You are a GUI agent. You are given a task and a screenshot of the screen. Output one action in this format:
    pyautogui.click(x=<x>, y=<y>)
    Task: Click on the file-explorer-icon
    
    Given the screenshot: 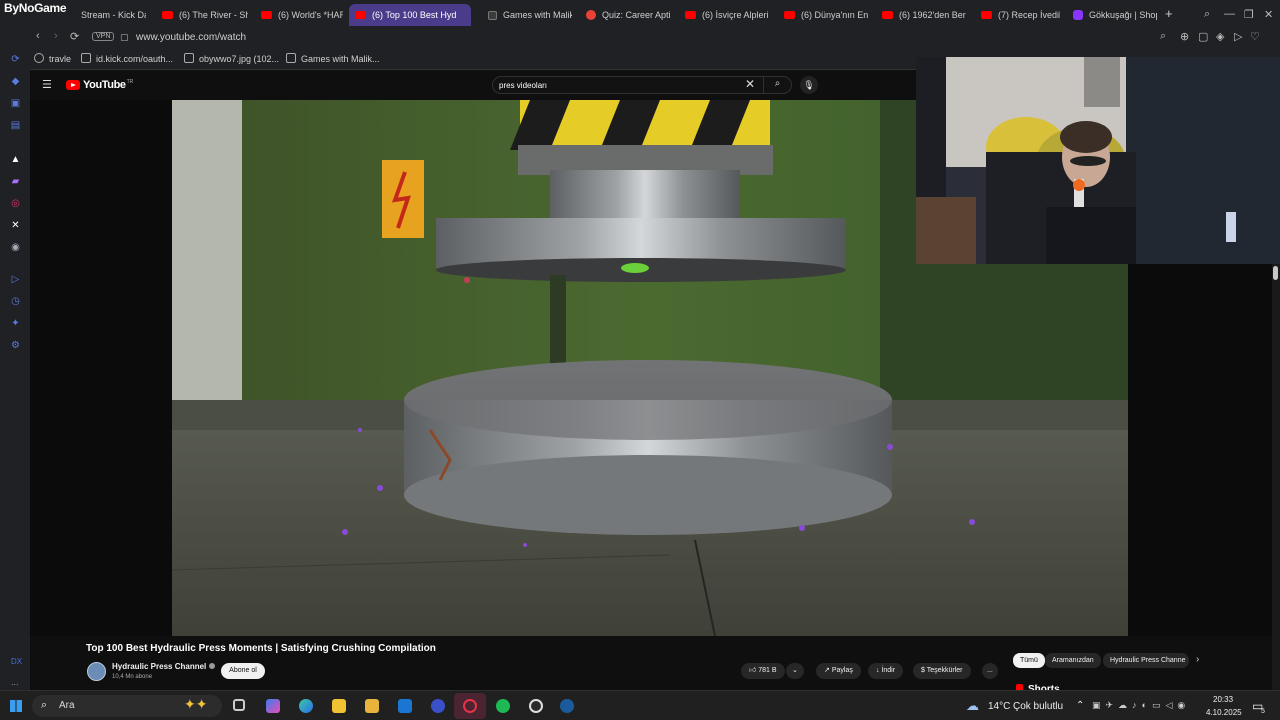 What is the action you would take?
    pyautogui.click(x=339, y=706)
    